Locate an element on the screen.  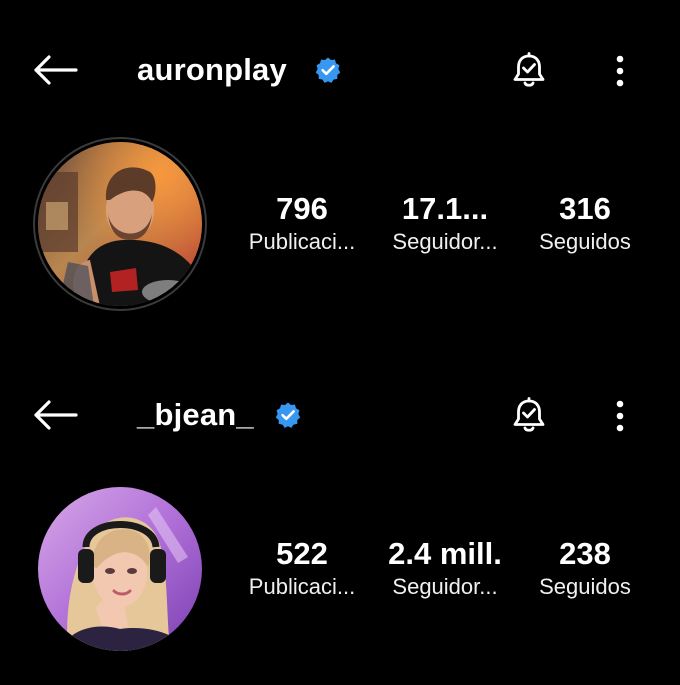
stat-value: 522 is located at coordinates (302, 553).